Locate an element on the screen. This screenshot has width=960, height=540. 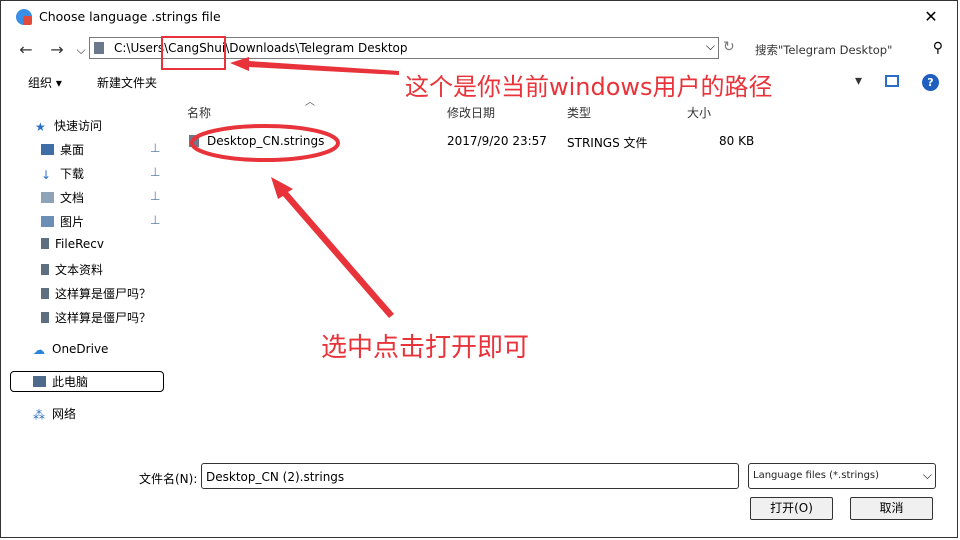
select-annotation-text: 选中点击打开即可 is located at coordinates (425, 348).